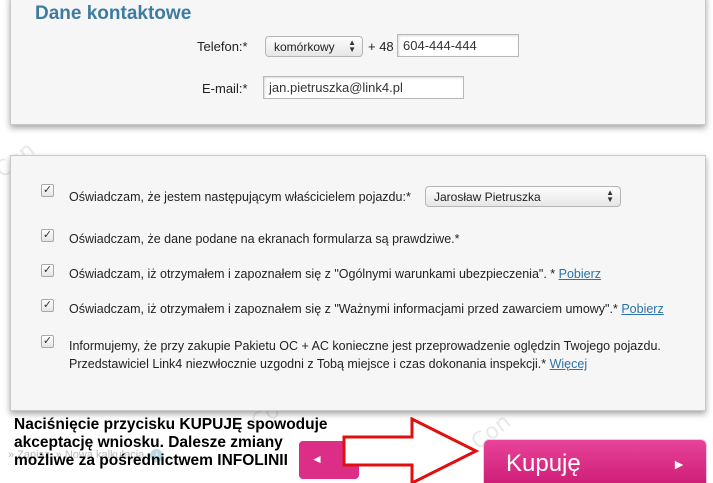 The width and height of the screenshot is (713, 483). What do you see at coordinates (679, 464) in the screenshot?
I see `play-arrow-icon: ►` at bounding box center [679, 464].